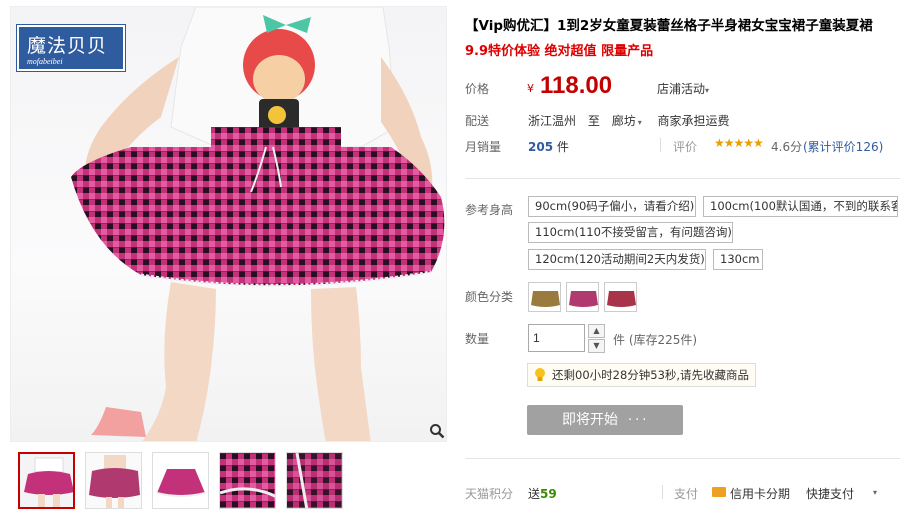  I want to click on store-promo-dropdown: 店浦活动▾, so click(683, 88).